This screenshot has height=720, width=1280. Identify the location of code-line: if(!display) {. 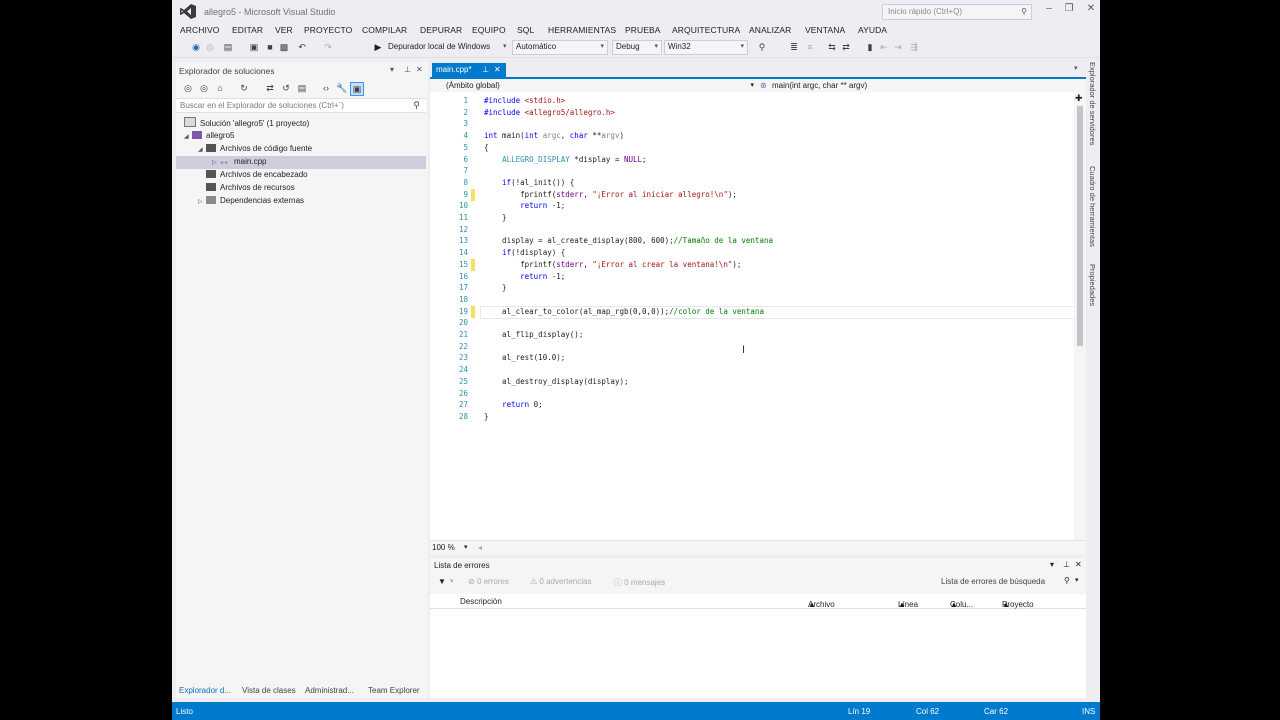
(524, 252).